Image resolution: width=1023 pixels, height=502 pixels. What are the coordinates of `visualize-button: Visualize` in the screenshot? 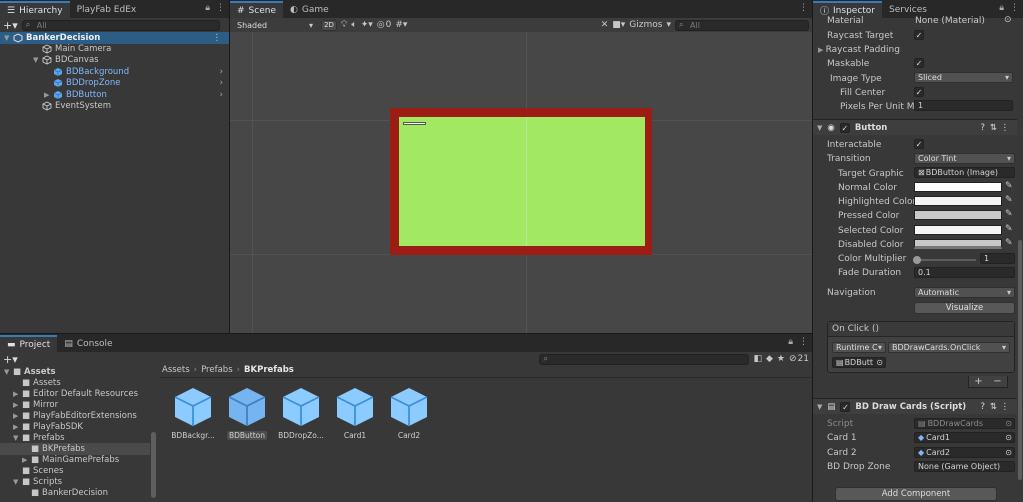 It's located at (964, 308).